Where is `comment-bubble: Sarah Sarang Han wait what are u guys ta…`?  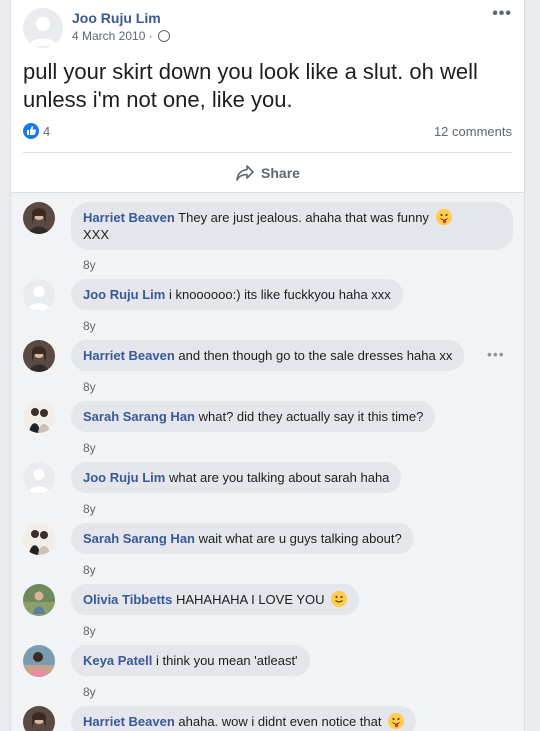 comment-bubble: Sarah Sarang Han wait what are u guys ta… is located at coordinates (242, 538).